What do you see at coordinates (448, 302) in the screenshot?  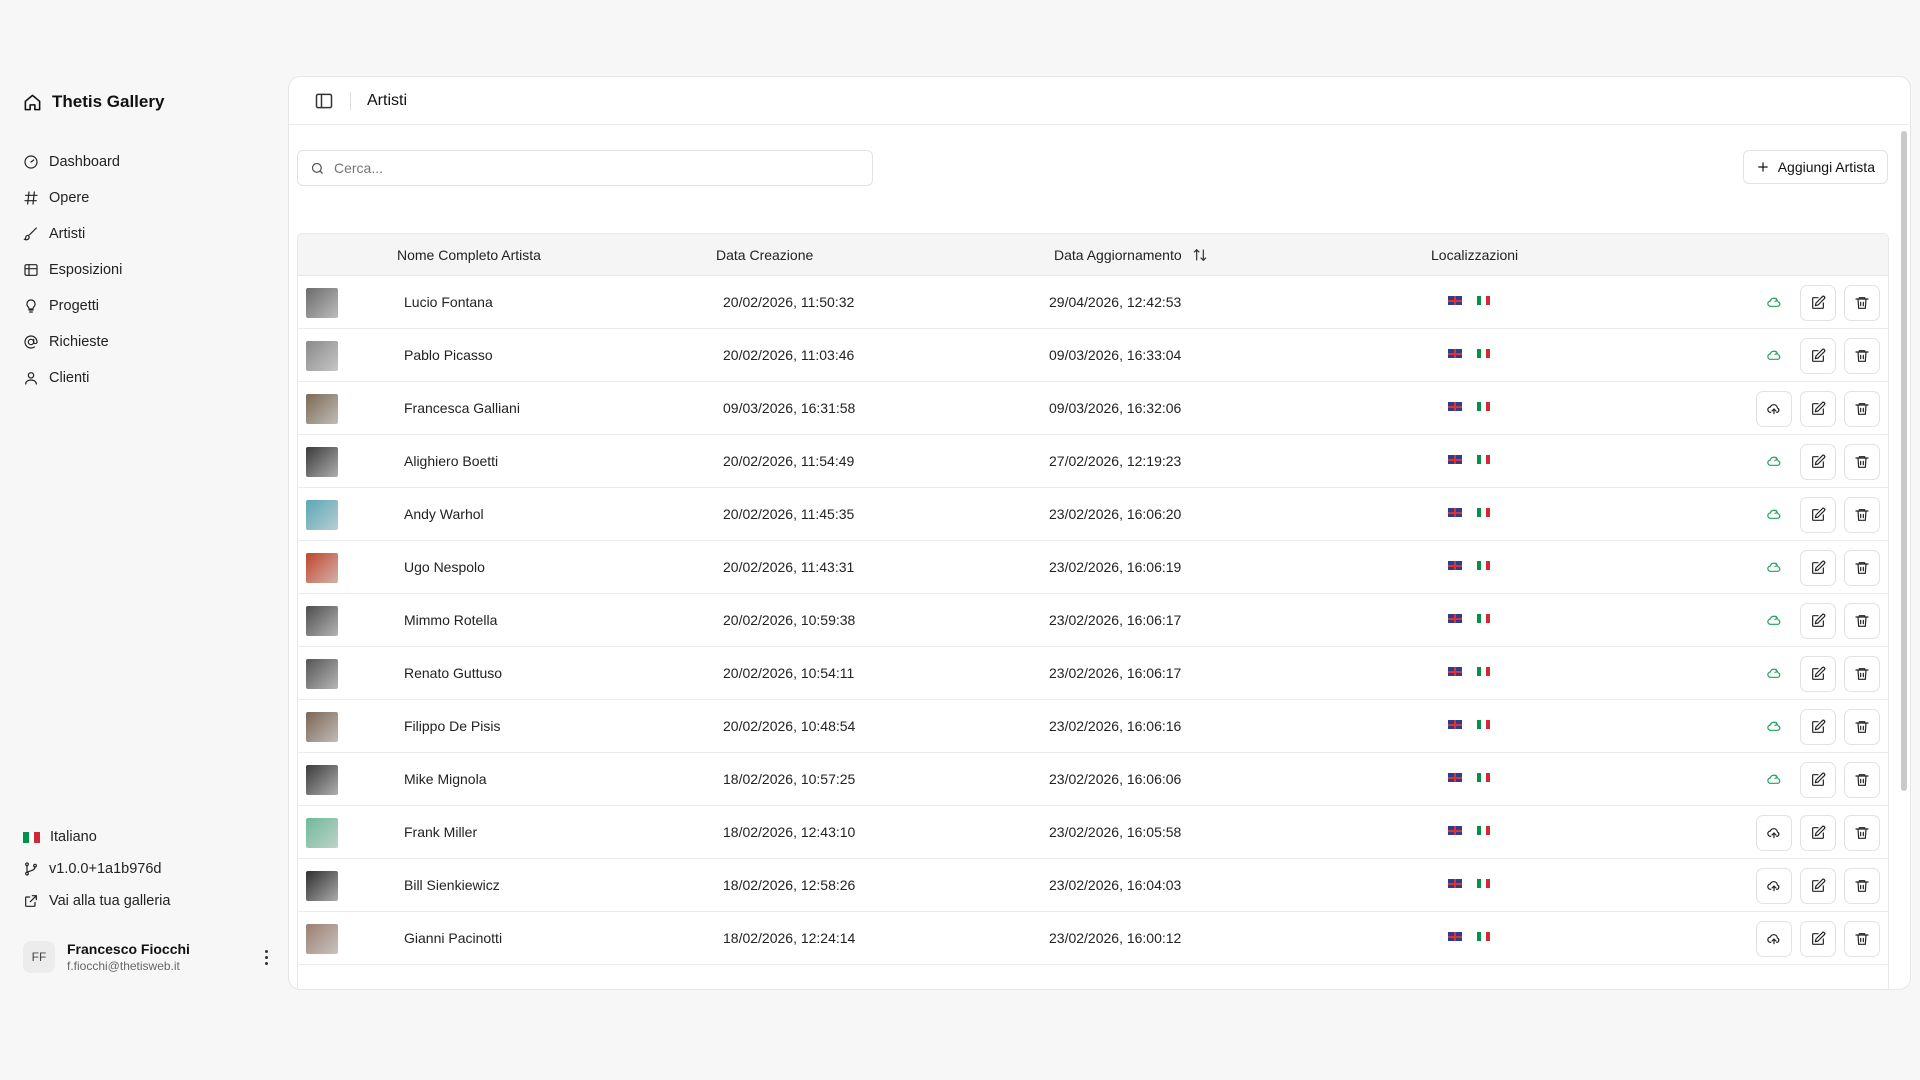 I see `artist-name: Lucio Fontana` at bounding box center [448, 302].